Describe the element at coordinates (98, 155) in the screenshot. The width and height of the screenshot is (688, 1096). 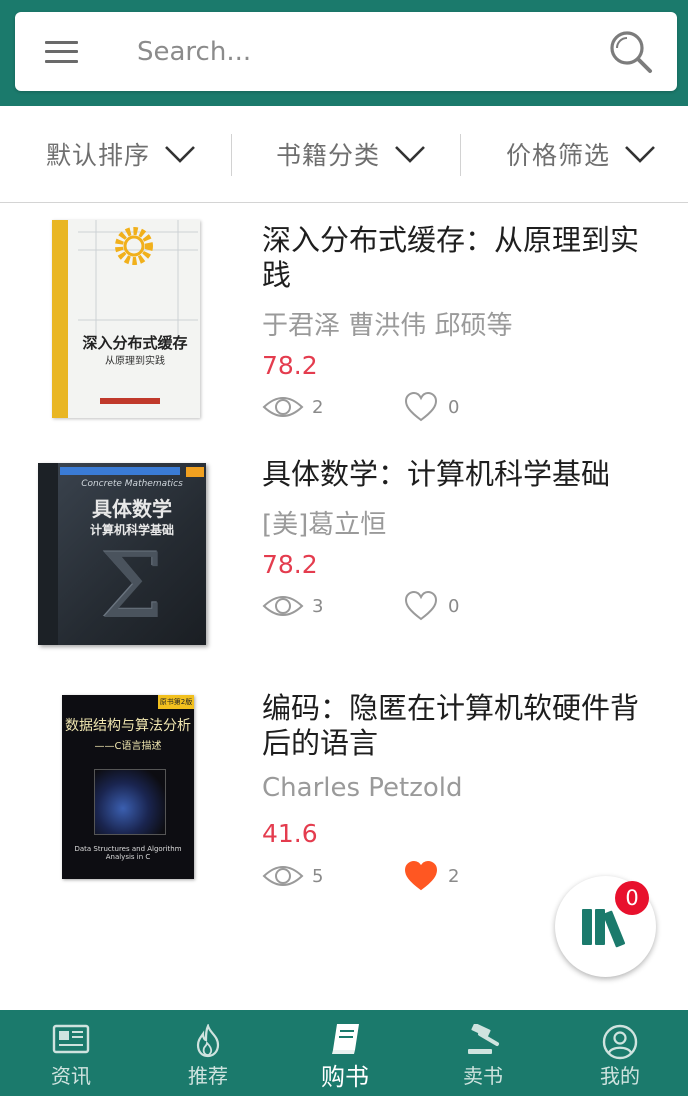
I see `sort-dropdown-label: 默认排序` at that location.